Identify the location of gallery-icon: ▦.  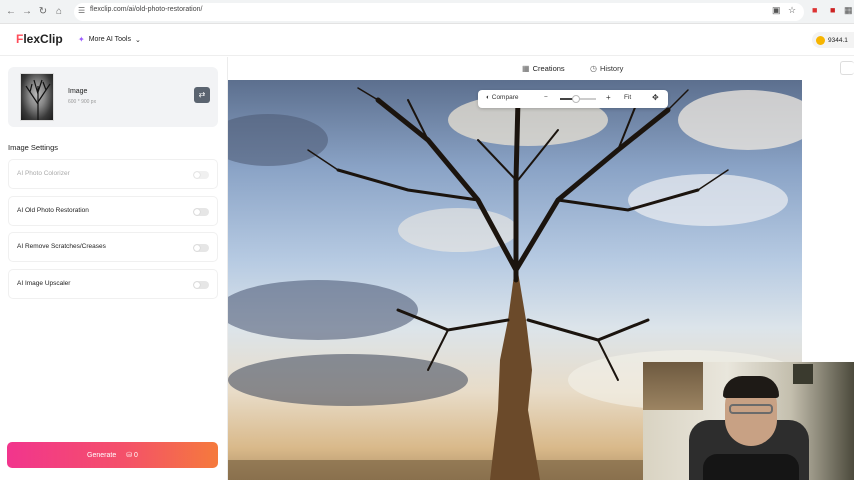
(526, 68).